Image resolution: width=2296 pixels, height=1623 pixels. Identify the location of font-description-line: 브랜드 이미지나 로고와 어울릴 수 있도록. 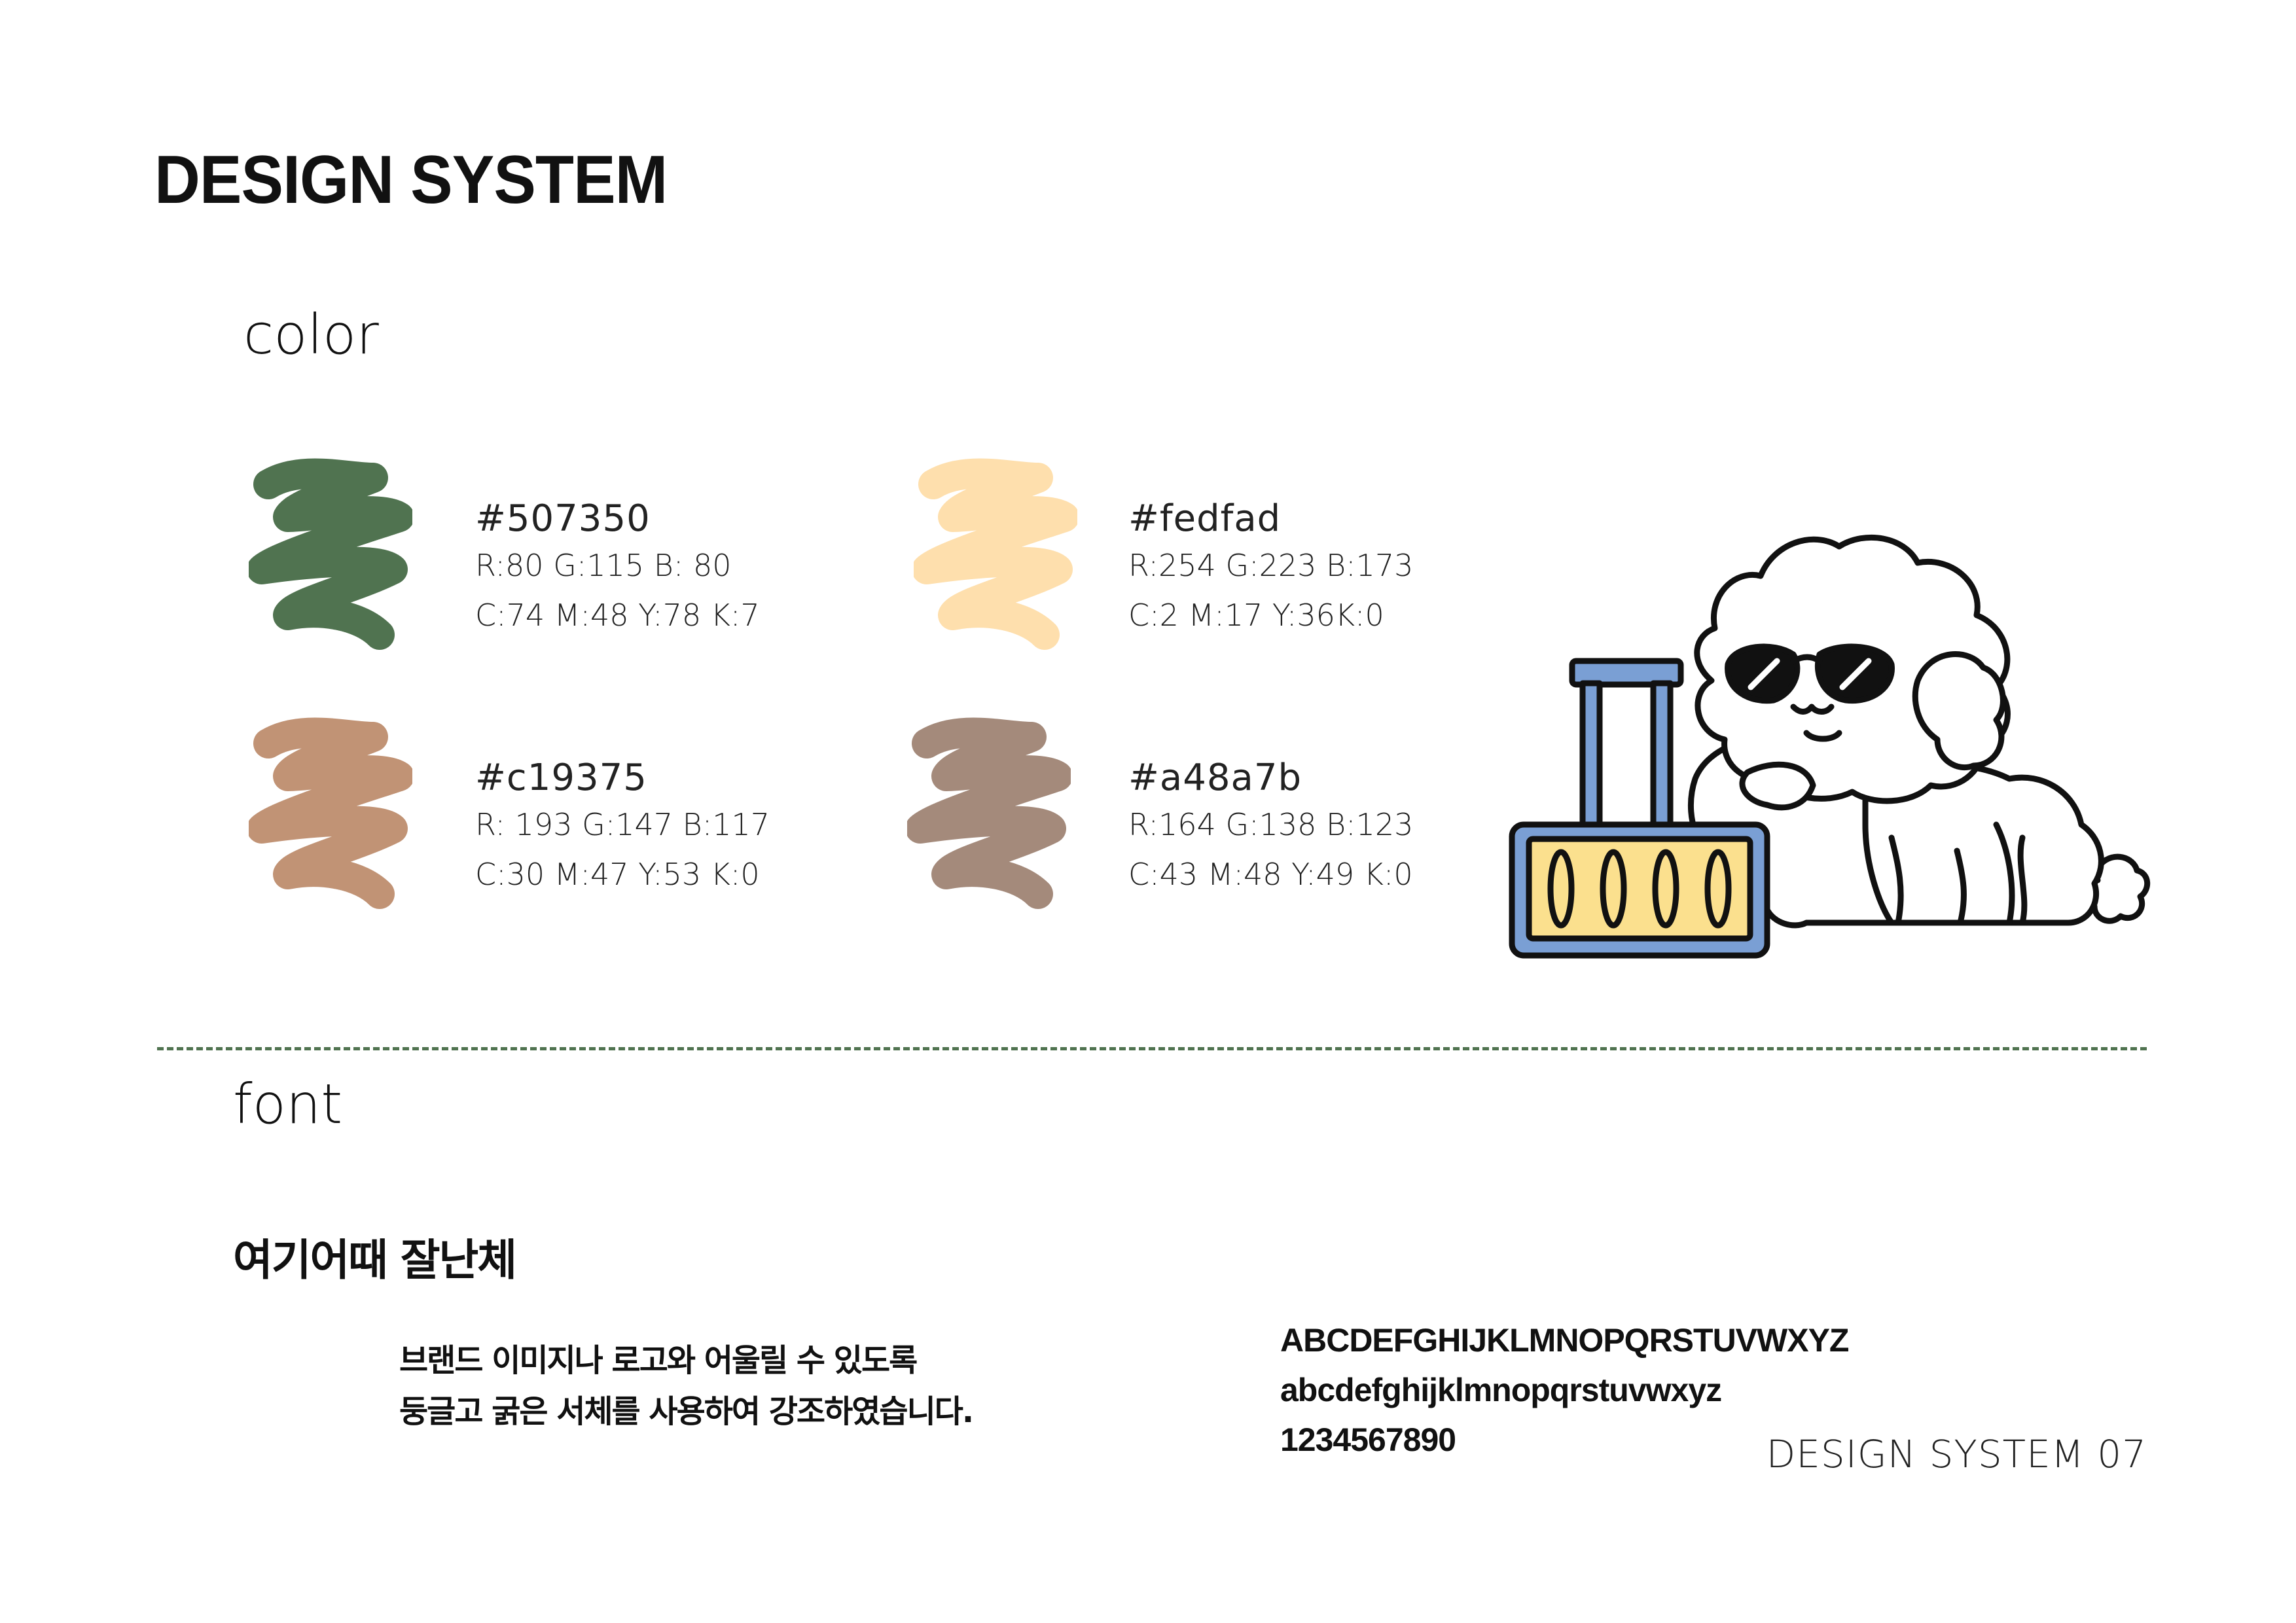
(658, 1360).